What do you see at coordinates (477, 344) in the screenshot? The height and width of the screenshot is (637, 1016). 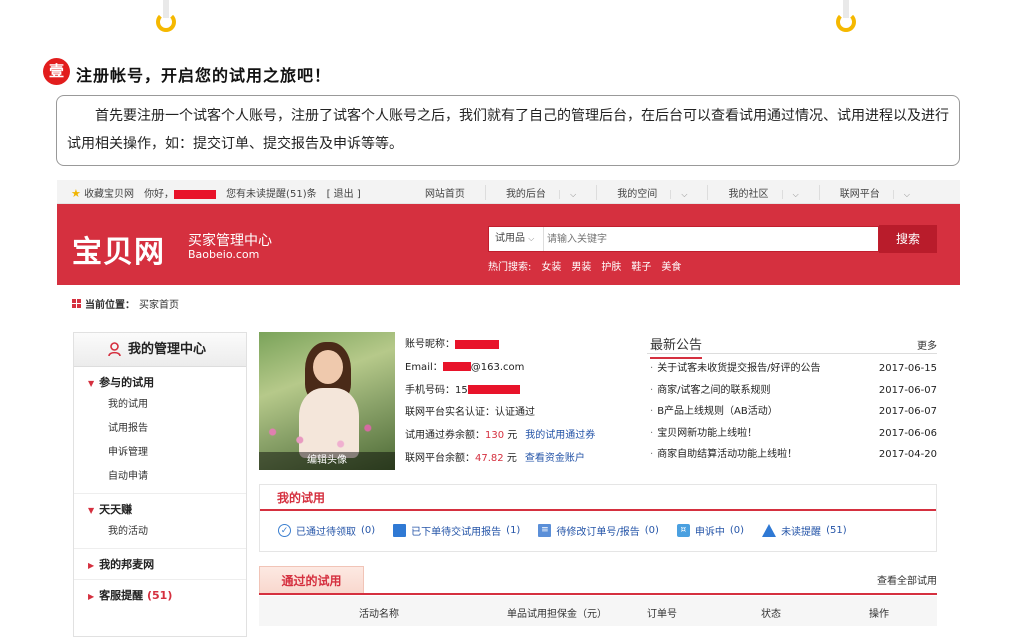 I see `redacted-nickname` at bounding box center [477, 344].